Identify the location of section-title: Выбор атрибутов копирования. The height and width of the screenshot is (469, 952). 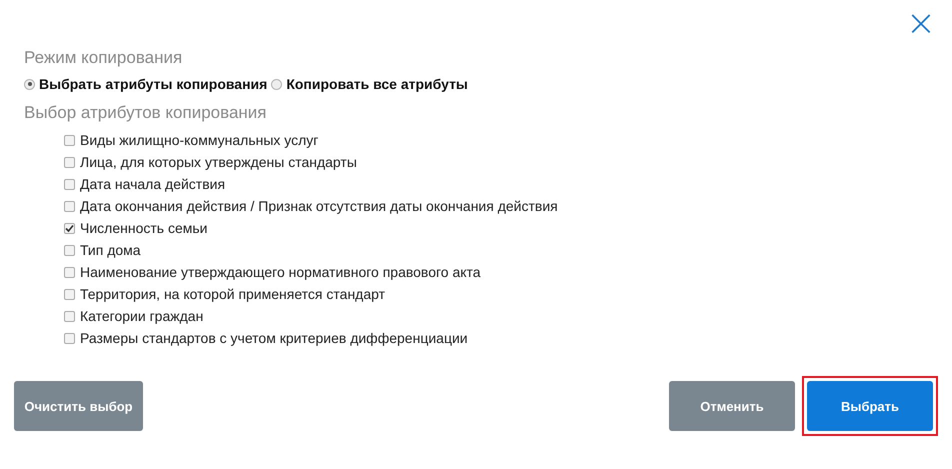
(146, 113).